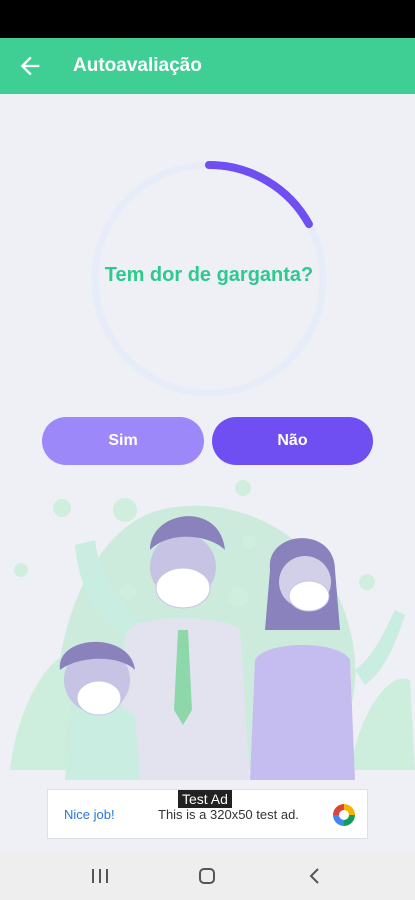  What do you see at coordinates (292, 441) in the screenshot?
I see `no-button: Não` at bounding box center [292, 441].